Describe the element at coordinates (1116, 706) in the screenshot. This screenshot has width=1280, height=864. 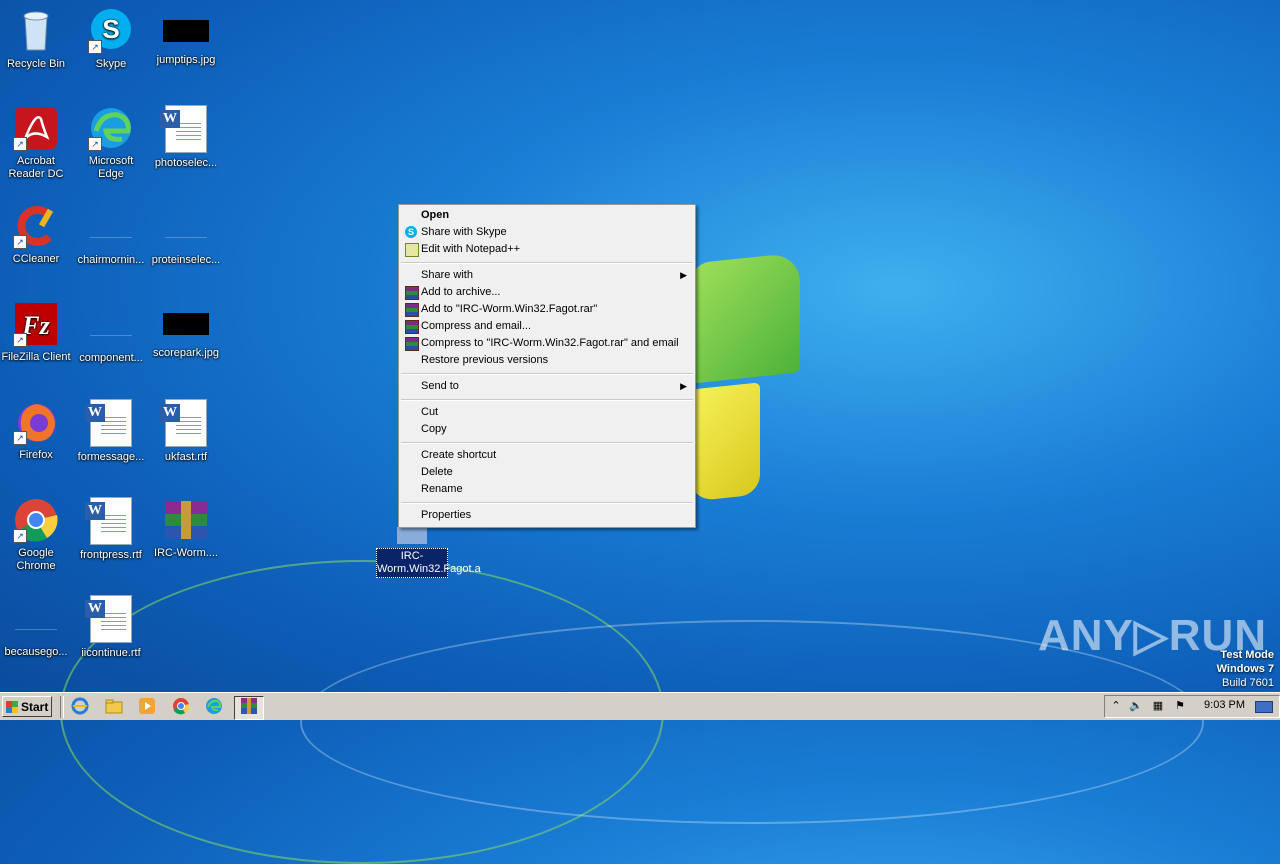
I see `show-hidden-icons-icon: ⌃` at that location.